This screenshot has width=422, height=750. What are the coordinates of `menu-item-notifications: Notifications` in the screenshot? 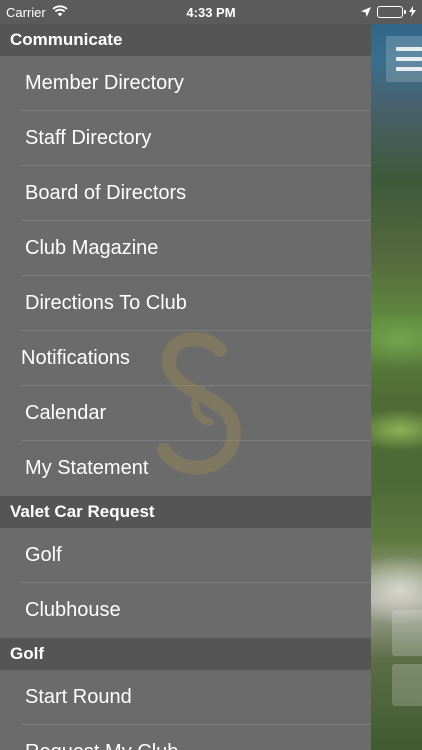 It's located at (185, 358).